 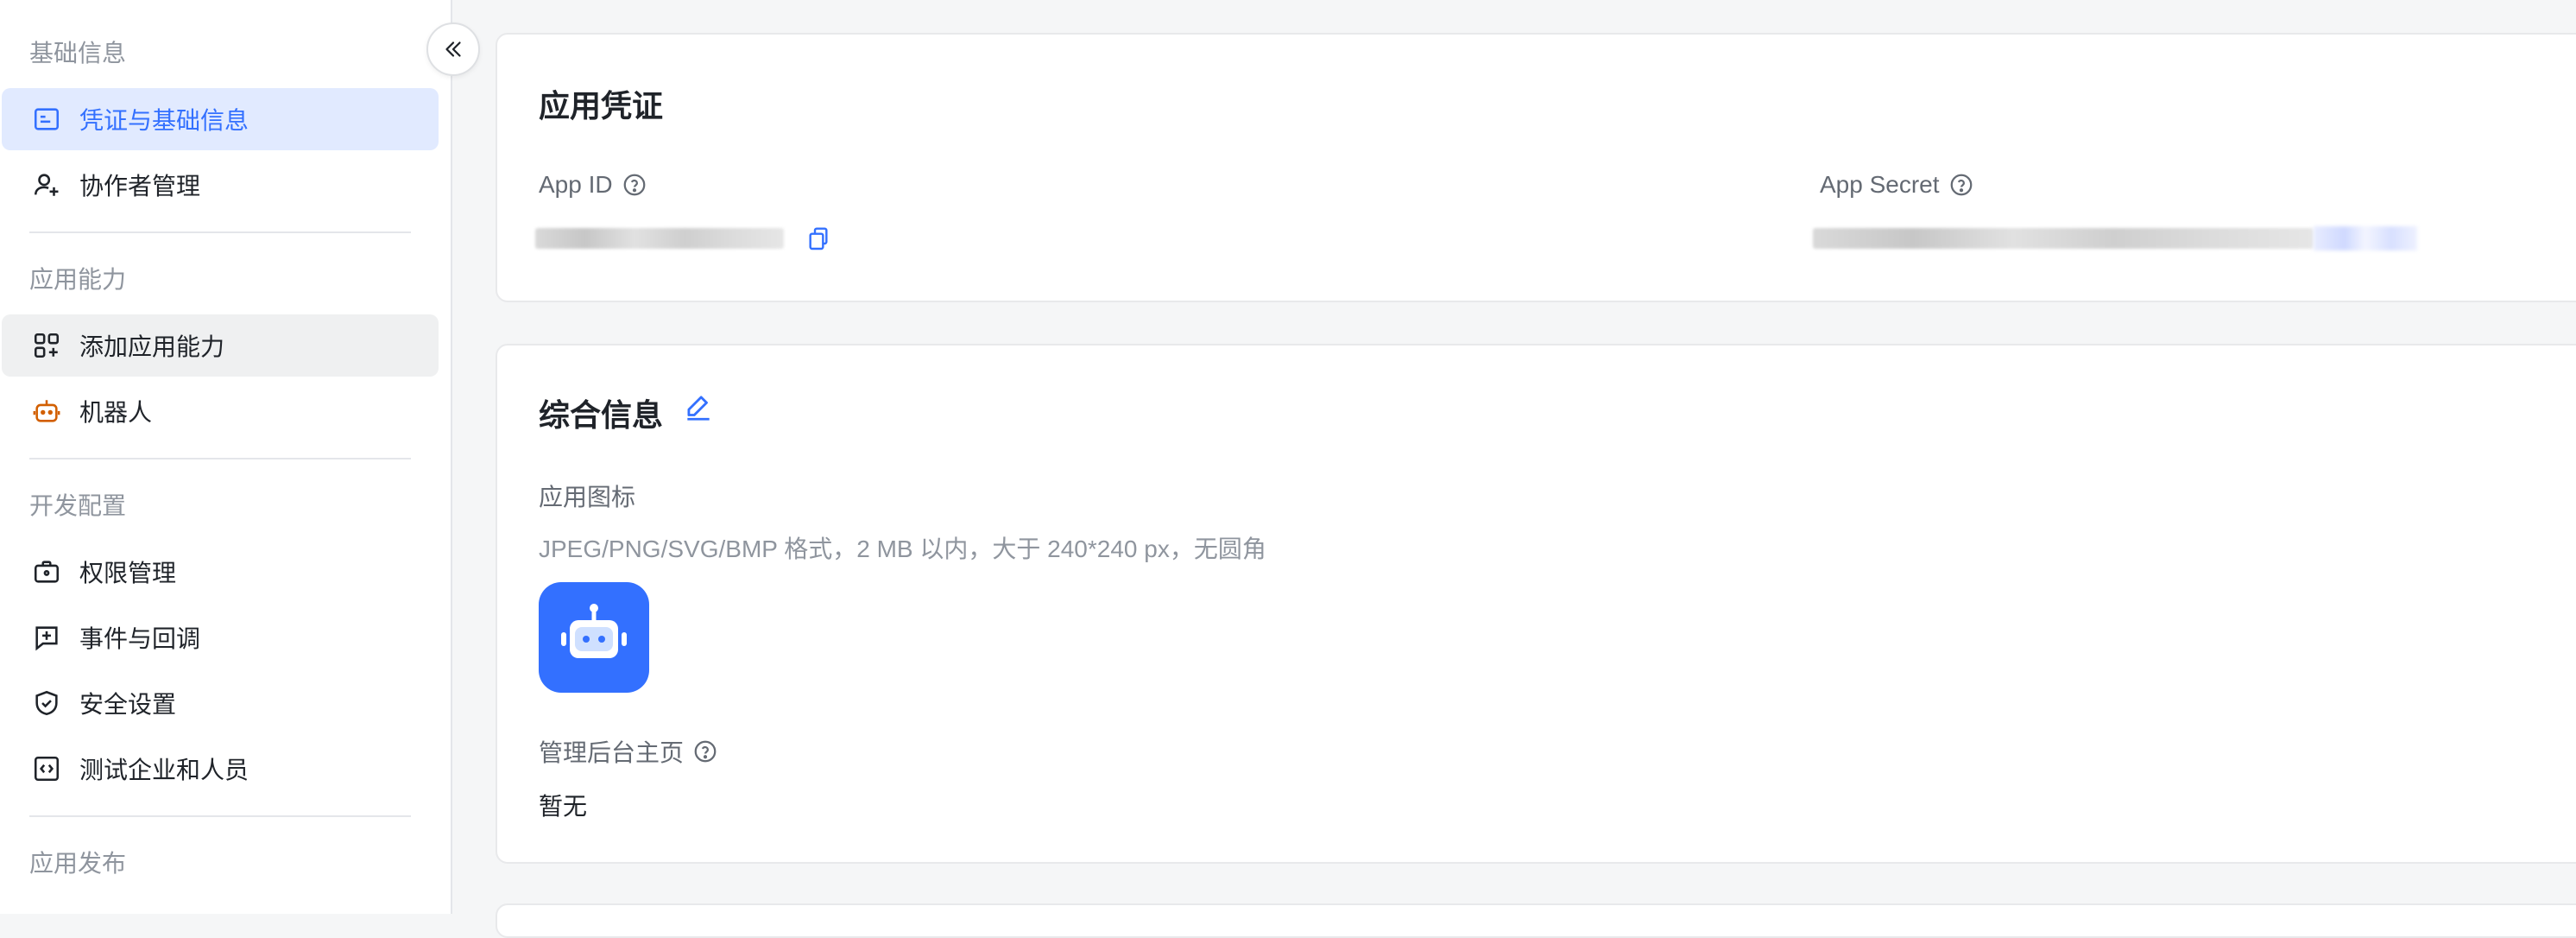 What do you see at coordinates (698, 406) in the screenshot?
I see `edit-icon` at bounding box center [698, 406].